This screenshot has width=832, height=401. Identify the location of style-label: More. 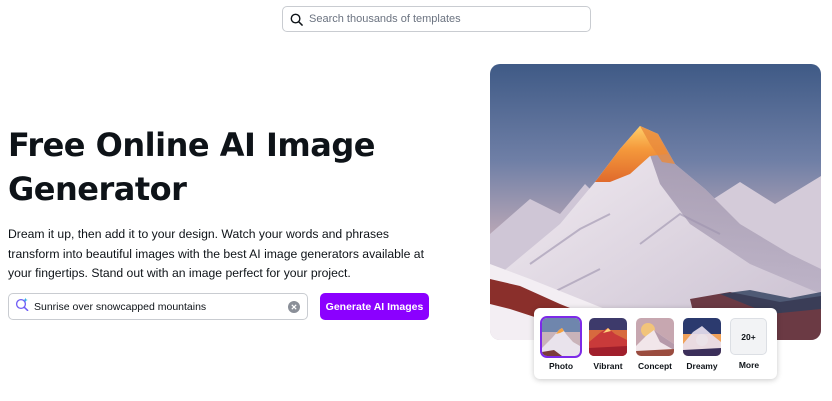
(749, 365).